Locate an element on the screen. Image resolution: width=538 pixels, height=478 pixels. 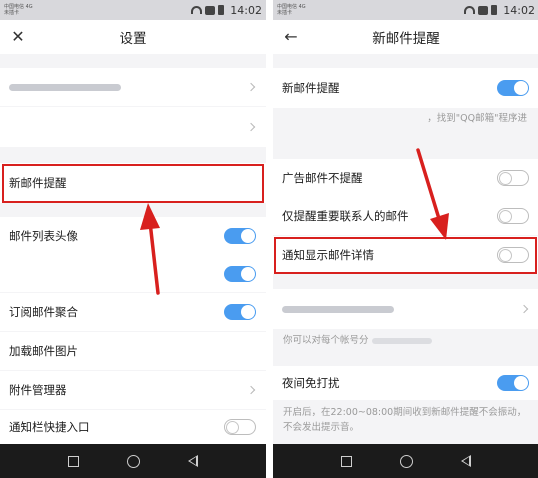
arrow-pointing-new-mail-alert is located at coordinates (150, 249).